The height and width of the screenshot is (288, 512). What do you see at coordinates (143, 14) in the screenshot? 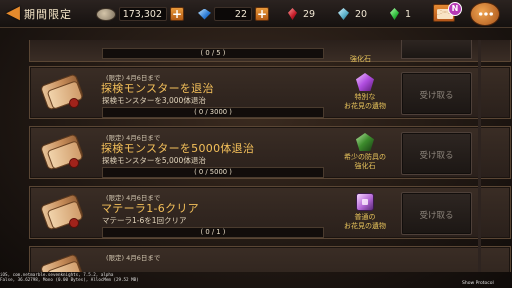
I see `coin-value: 173,302` at bounding box center [143, 14].